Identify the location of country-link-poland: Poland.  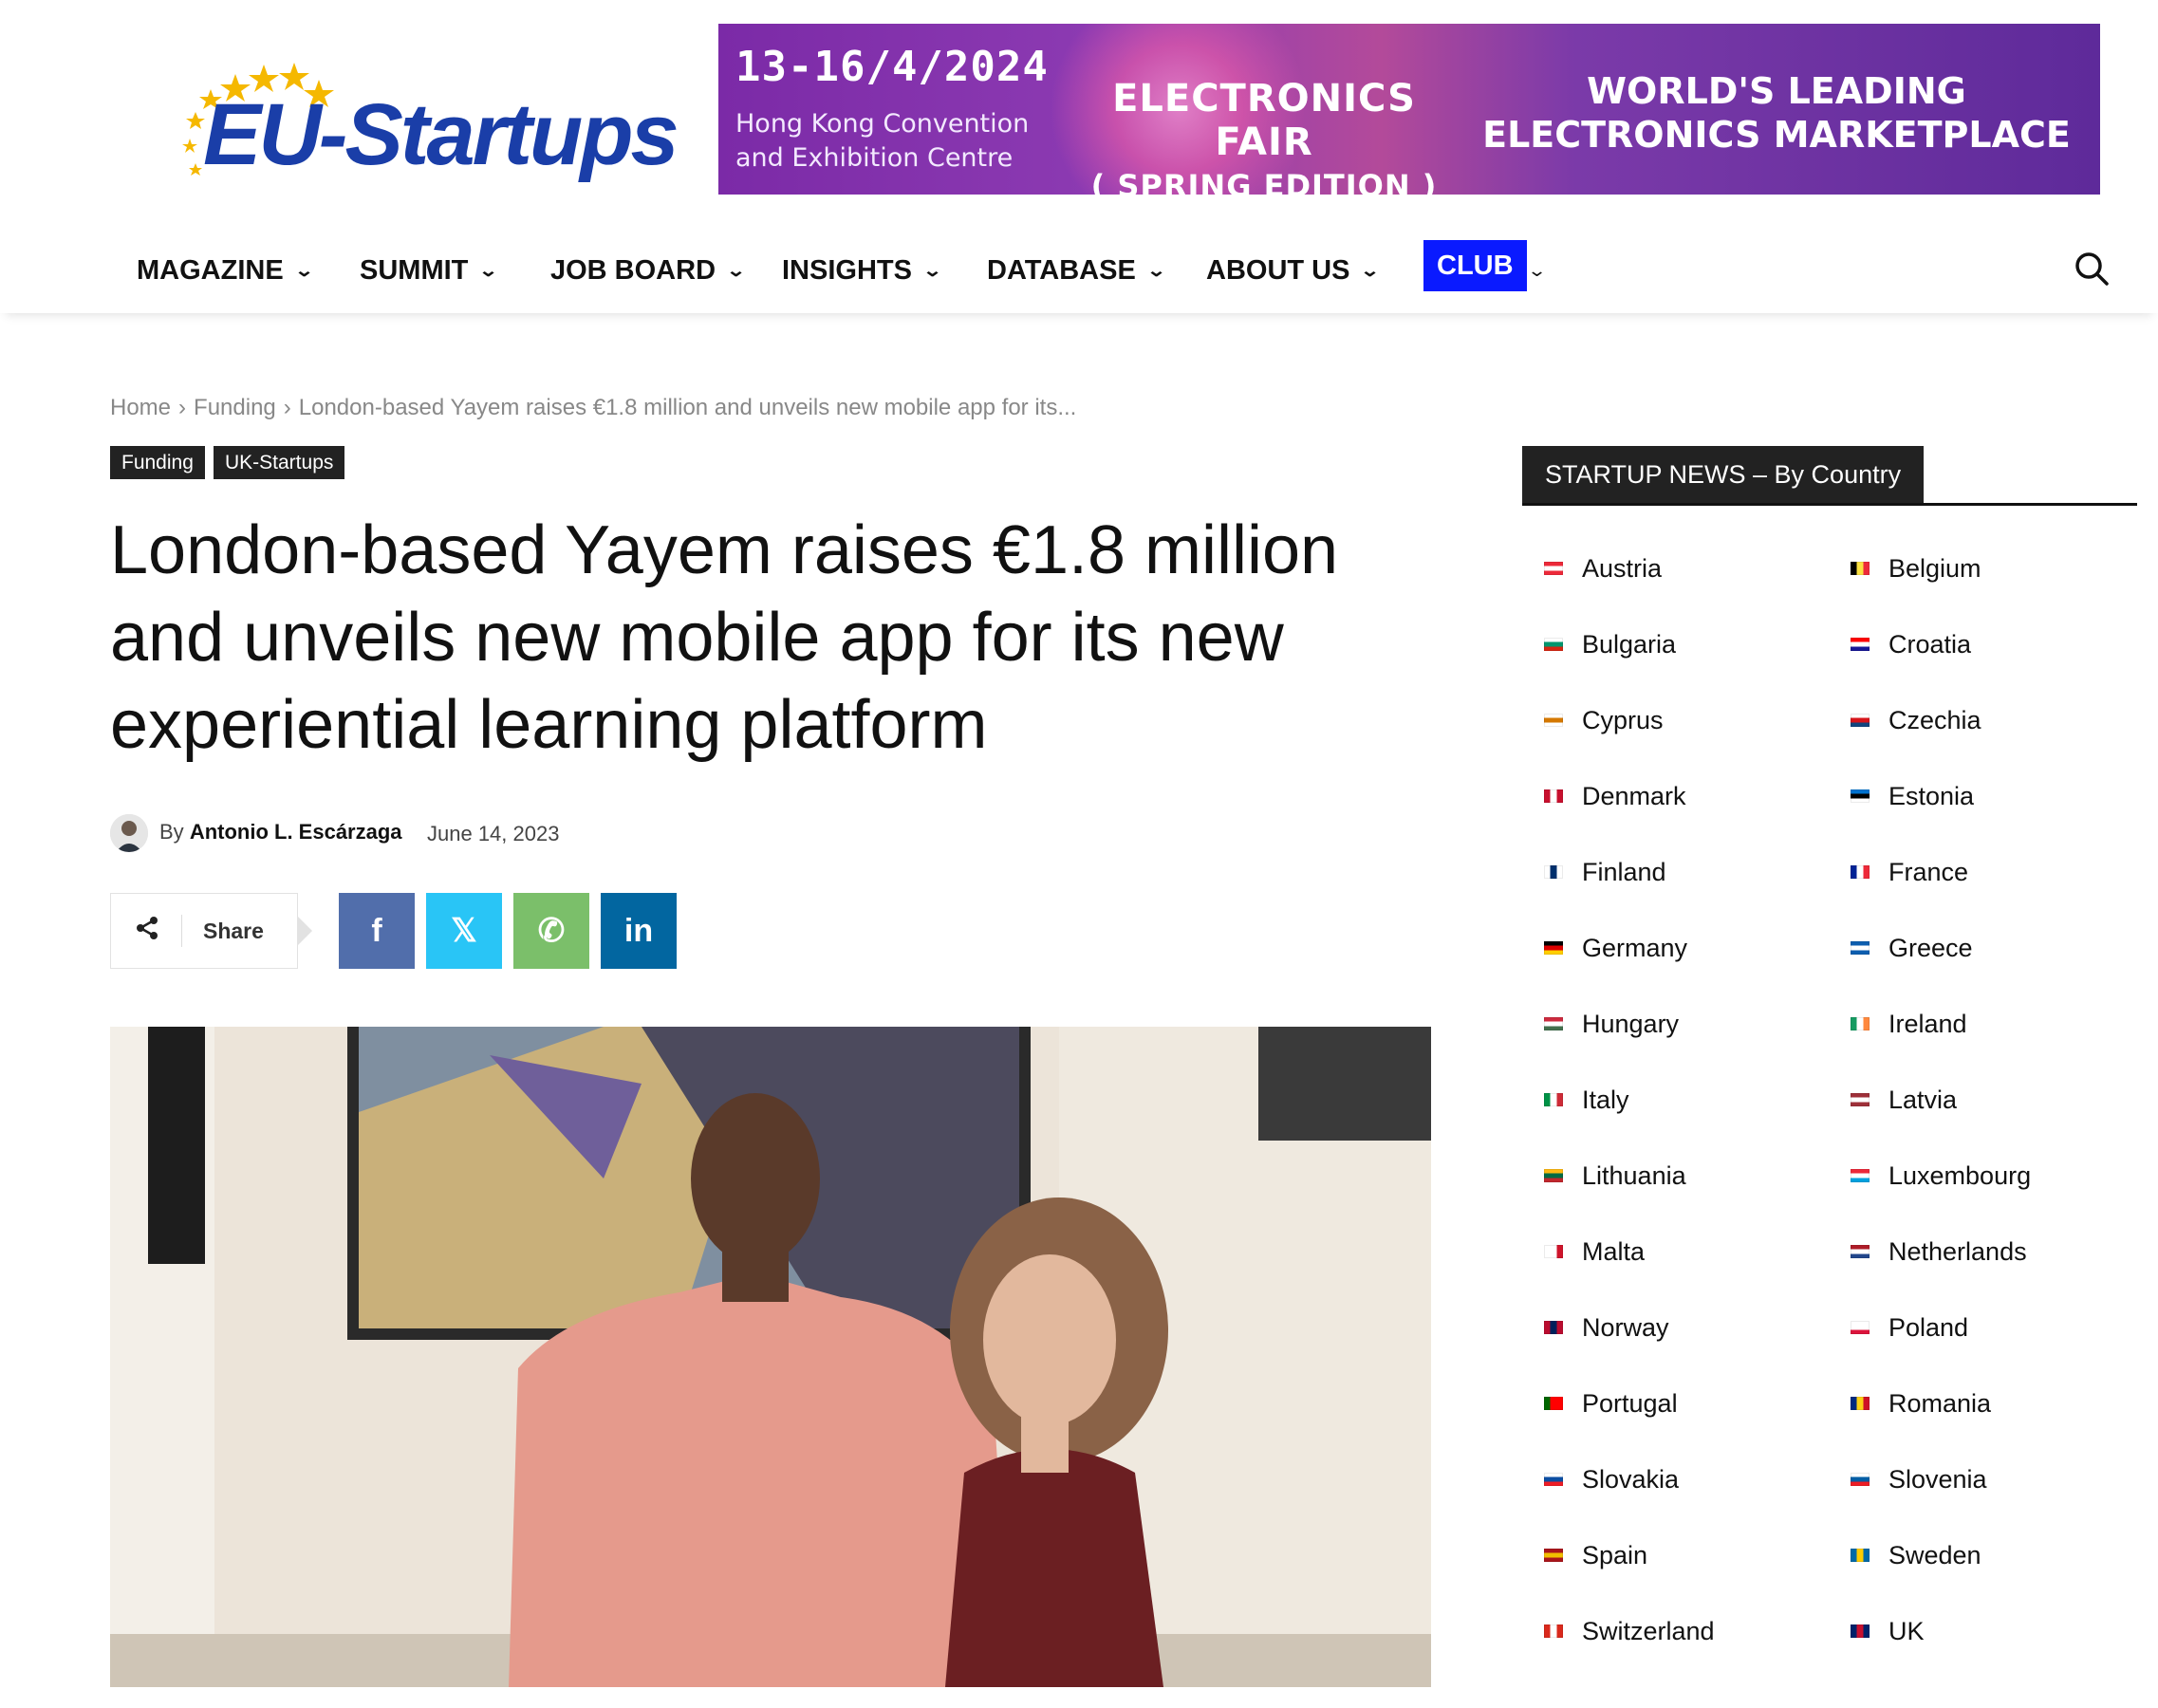
(1909, 1327).